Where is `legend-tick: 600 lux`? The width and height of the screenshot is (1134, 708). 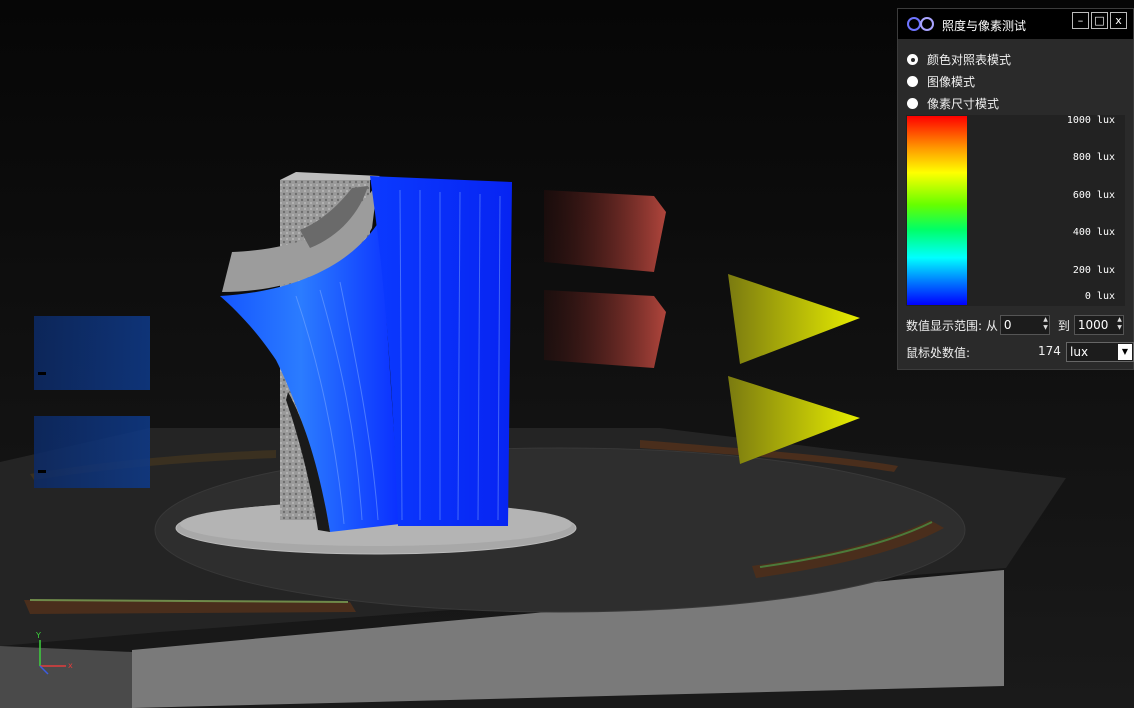 legend-tick: 600 lux is located at coordinates (1093, 195).